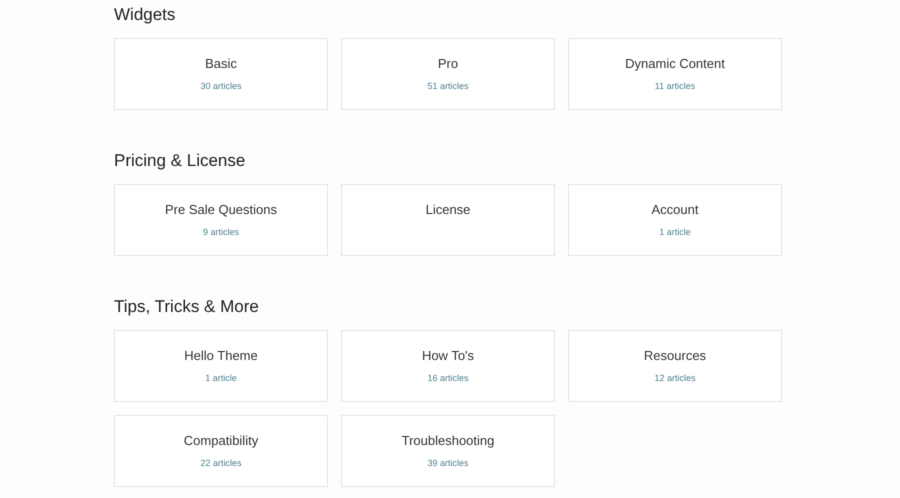 The height and width of the screenshot is (498, 900). I want to click on category-card: Account 1 article, so click(675, 220).